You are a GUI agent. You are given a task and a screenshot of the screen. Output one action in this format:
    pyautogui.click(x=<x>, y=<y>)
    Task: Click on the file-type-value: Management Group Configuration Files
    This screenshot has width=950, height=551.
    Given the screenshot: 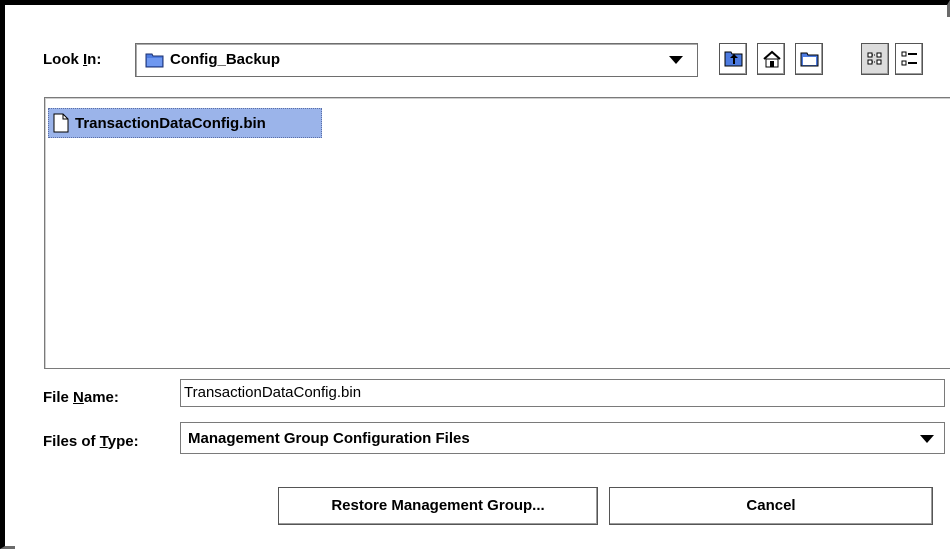 What is the action you would take?
    pyautogui.click(x=329, y=438)
    